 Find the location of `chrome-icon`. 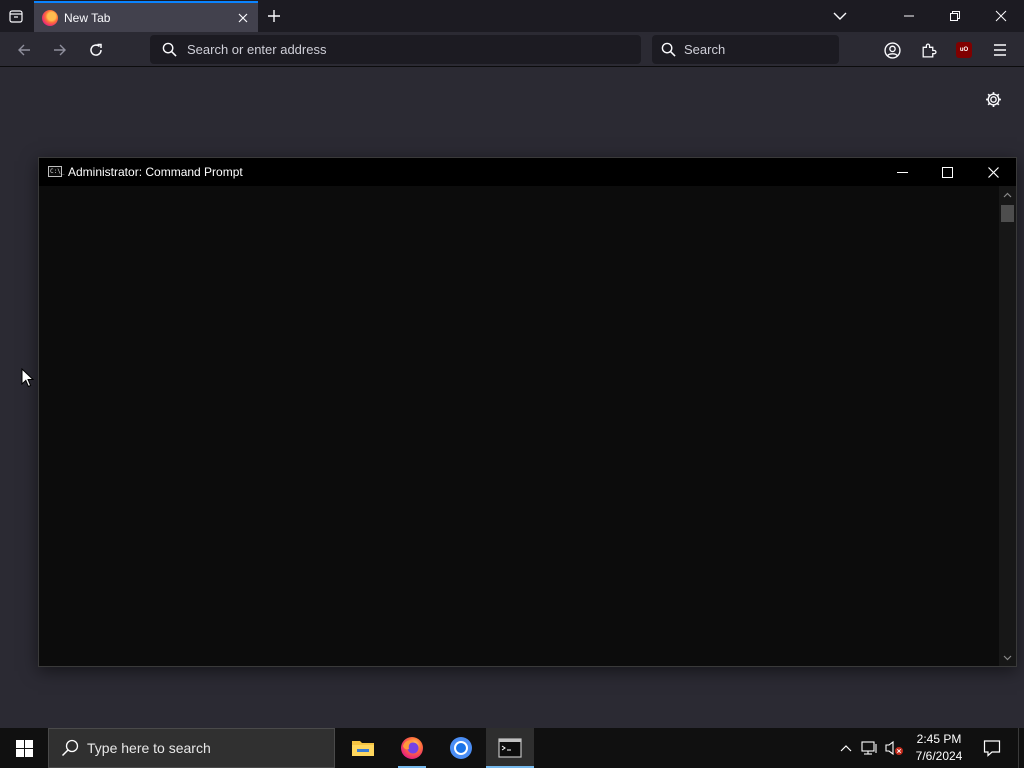

chrome-icon is located at coordinates (461, 748).